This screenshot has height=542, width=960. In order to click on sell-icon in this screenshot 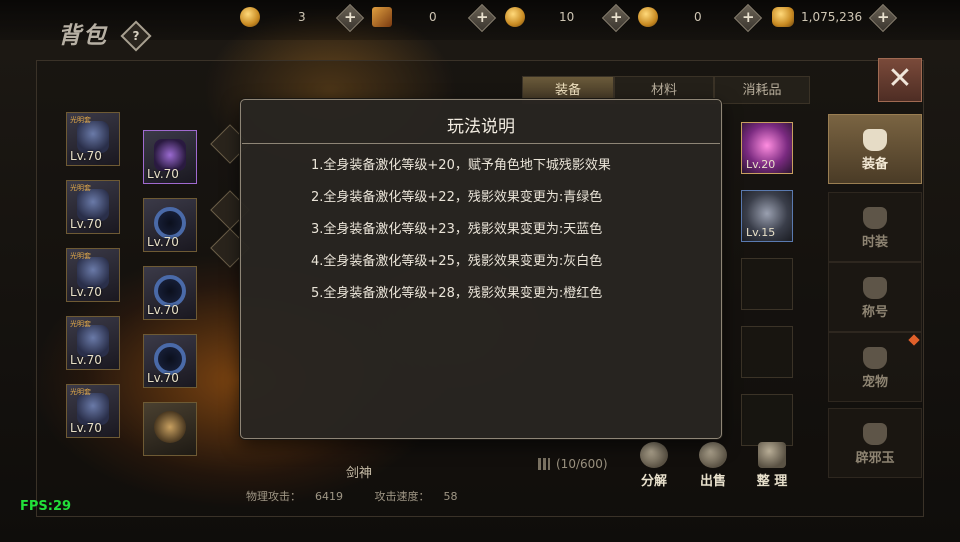, I will do `click(713, 455)`.